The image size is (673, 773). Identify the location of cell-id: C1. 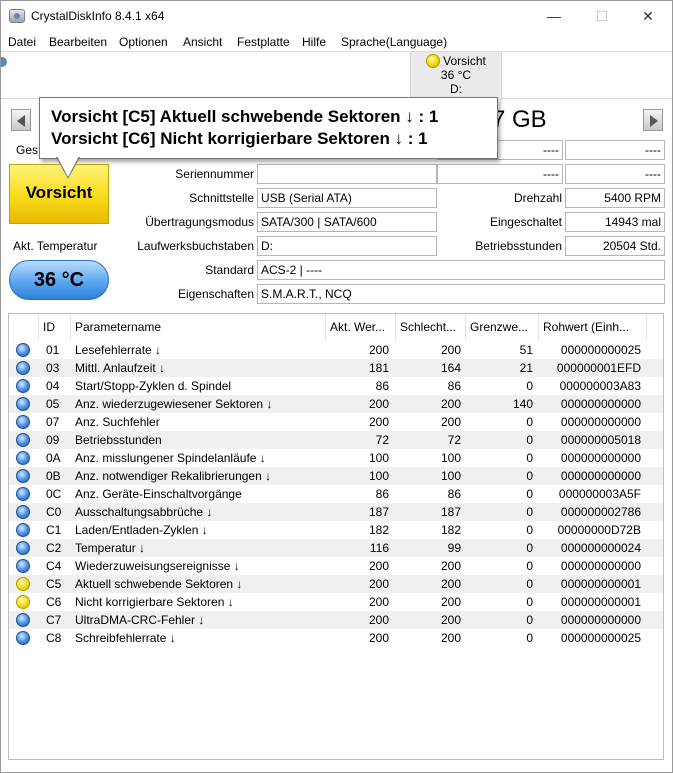
(54, 530).